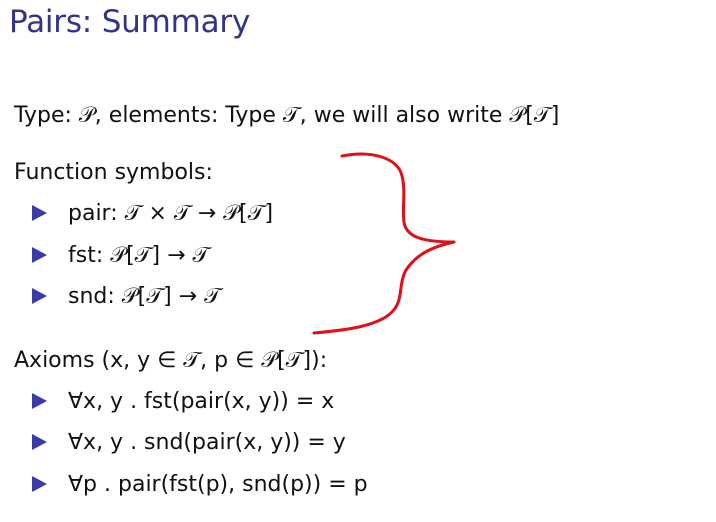 The image size is (716, 522). Describe the element at coordinates (207, 442) in the screenshot. I see `axiom-snd: ∀x, y . snd(pair(x, y)) = y` at that location.